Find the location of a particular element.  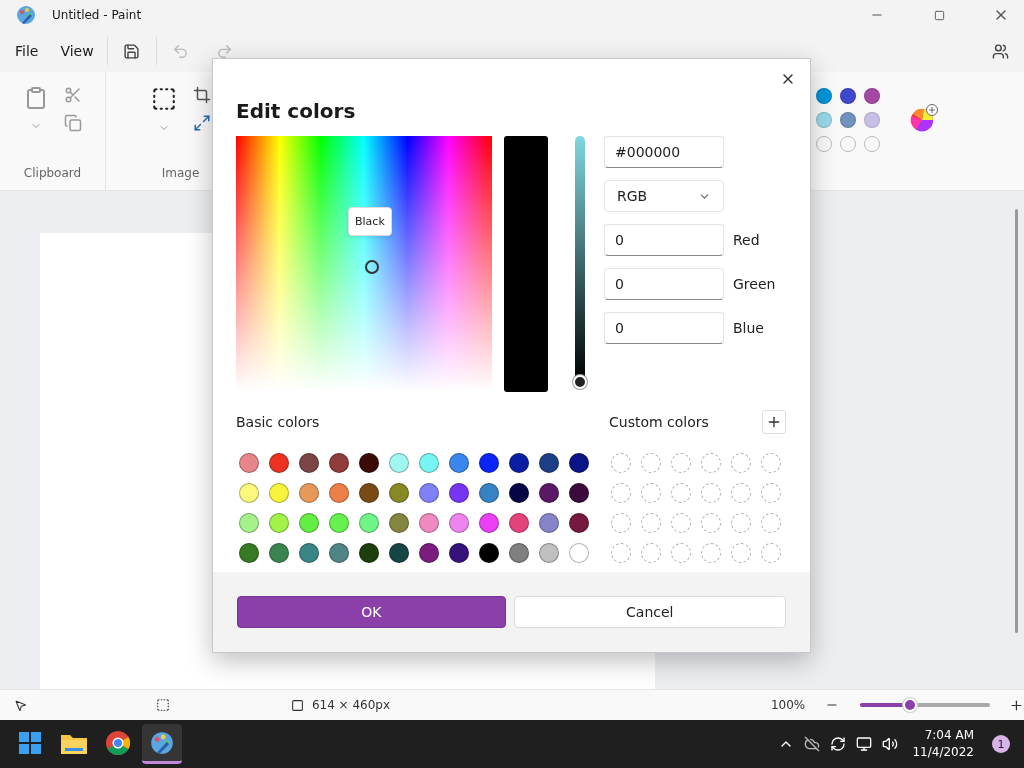

resize-icon is located at coordinates (201, 123).